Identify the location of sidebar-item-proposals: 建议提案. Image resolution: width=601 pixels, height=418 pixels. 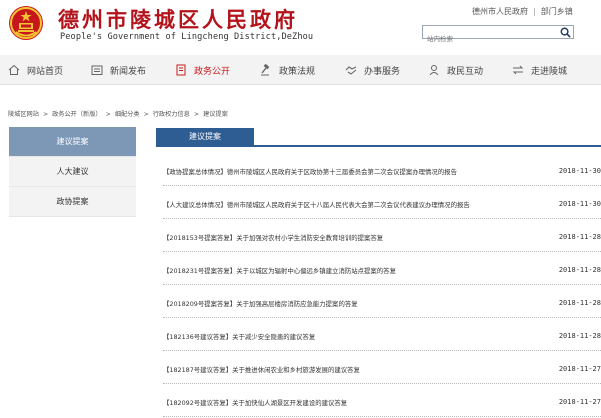
(72, 142).